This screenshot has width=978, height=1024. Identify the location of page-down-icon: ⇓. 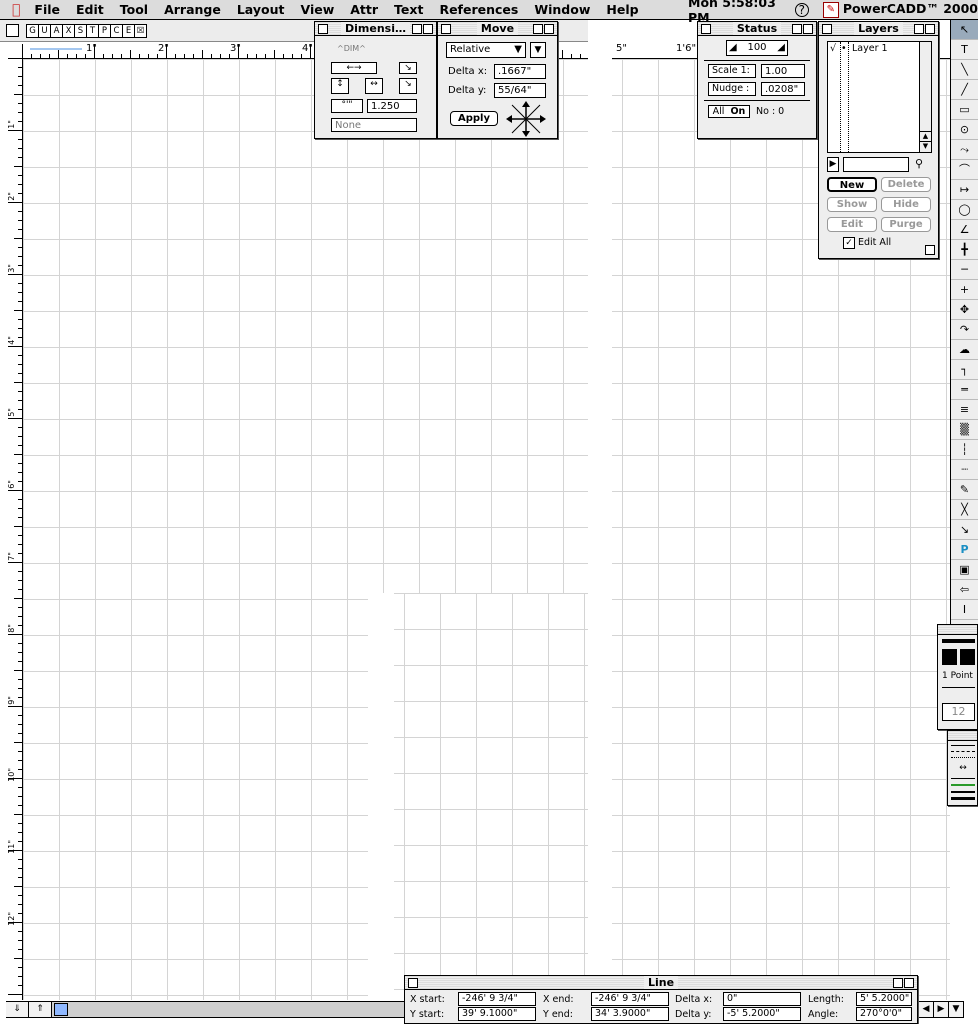
(17, 1009).